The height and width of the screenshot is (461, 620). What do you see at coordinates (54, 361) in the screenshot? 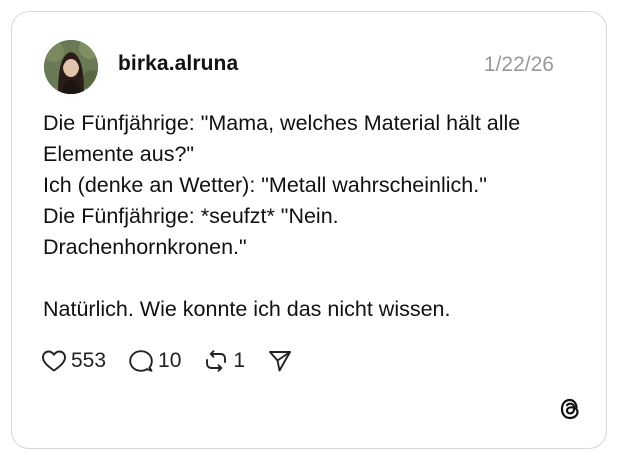
I see `heart-icon` at bounding box center [54, 361].